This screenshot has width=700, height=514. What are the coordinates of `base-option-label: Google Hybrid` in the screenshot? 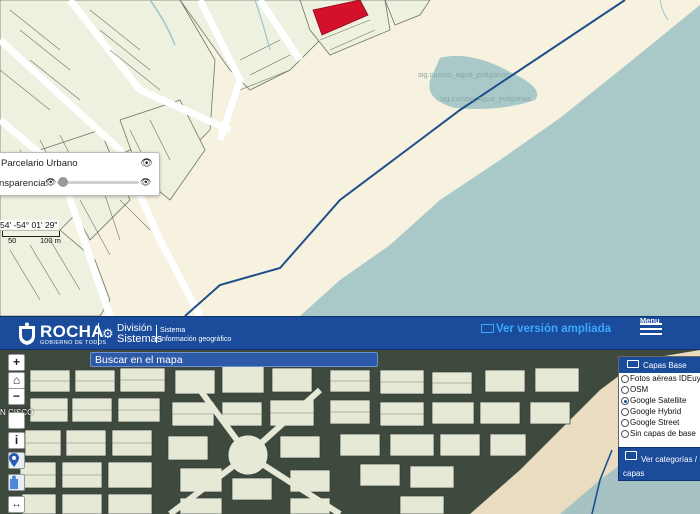 It's located at (656, 411).